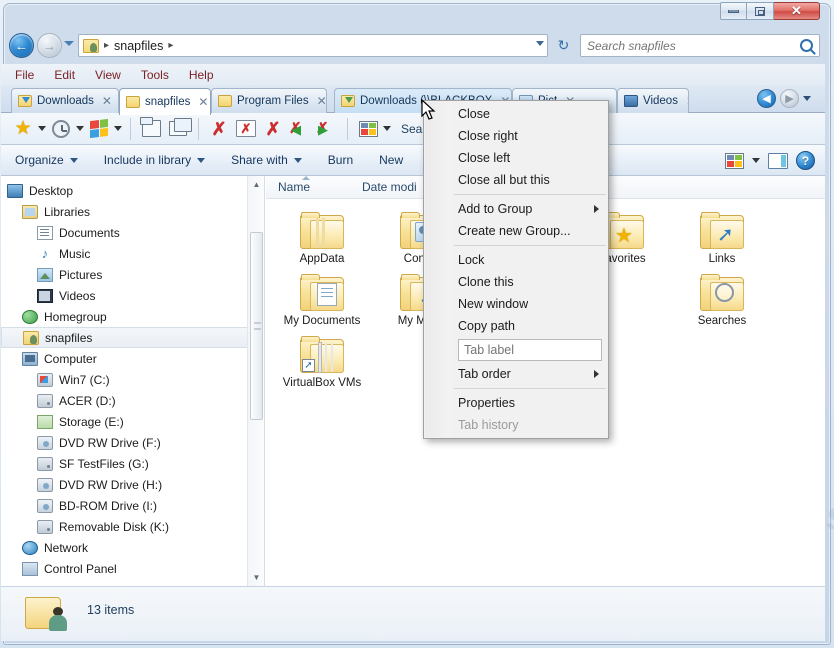 This screenshot has height=648, width=834. Describe the element at coordinates (327, 129) in the screenshot. I see `close-right-icon: ✗ ▶` at that location.